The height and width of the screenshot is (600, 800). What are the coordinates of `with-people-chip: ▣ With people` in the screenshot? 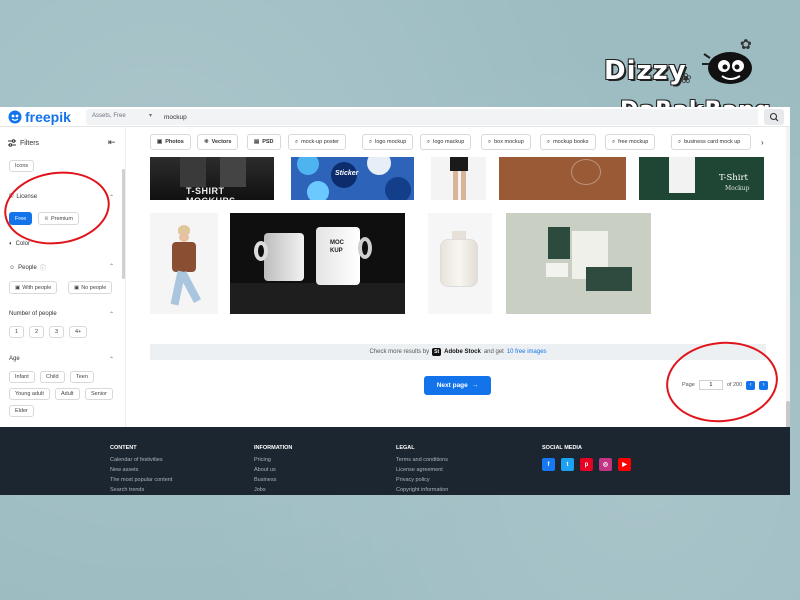 It's located at (33, 287).